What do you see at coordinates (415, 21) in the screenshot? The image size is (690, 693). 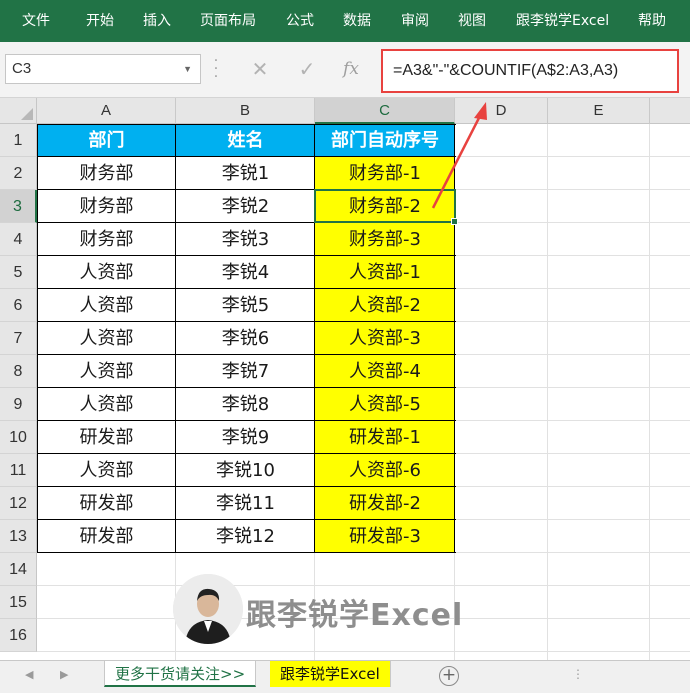 I see `tab-review: 审阅` at bounding box center [415, 21].